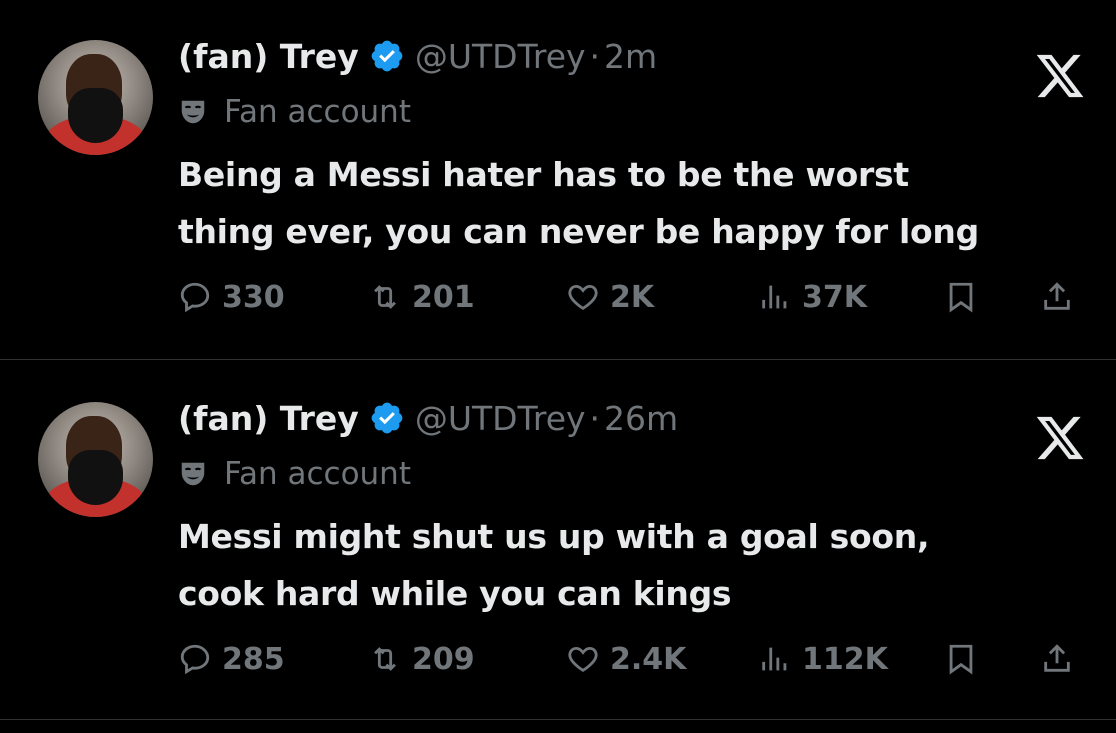 The image size is (1116, 733). I want to click on like-button: 2.4K, so click(626, 659).